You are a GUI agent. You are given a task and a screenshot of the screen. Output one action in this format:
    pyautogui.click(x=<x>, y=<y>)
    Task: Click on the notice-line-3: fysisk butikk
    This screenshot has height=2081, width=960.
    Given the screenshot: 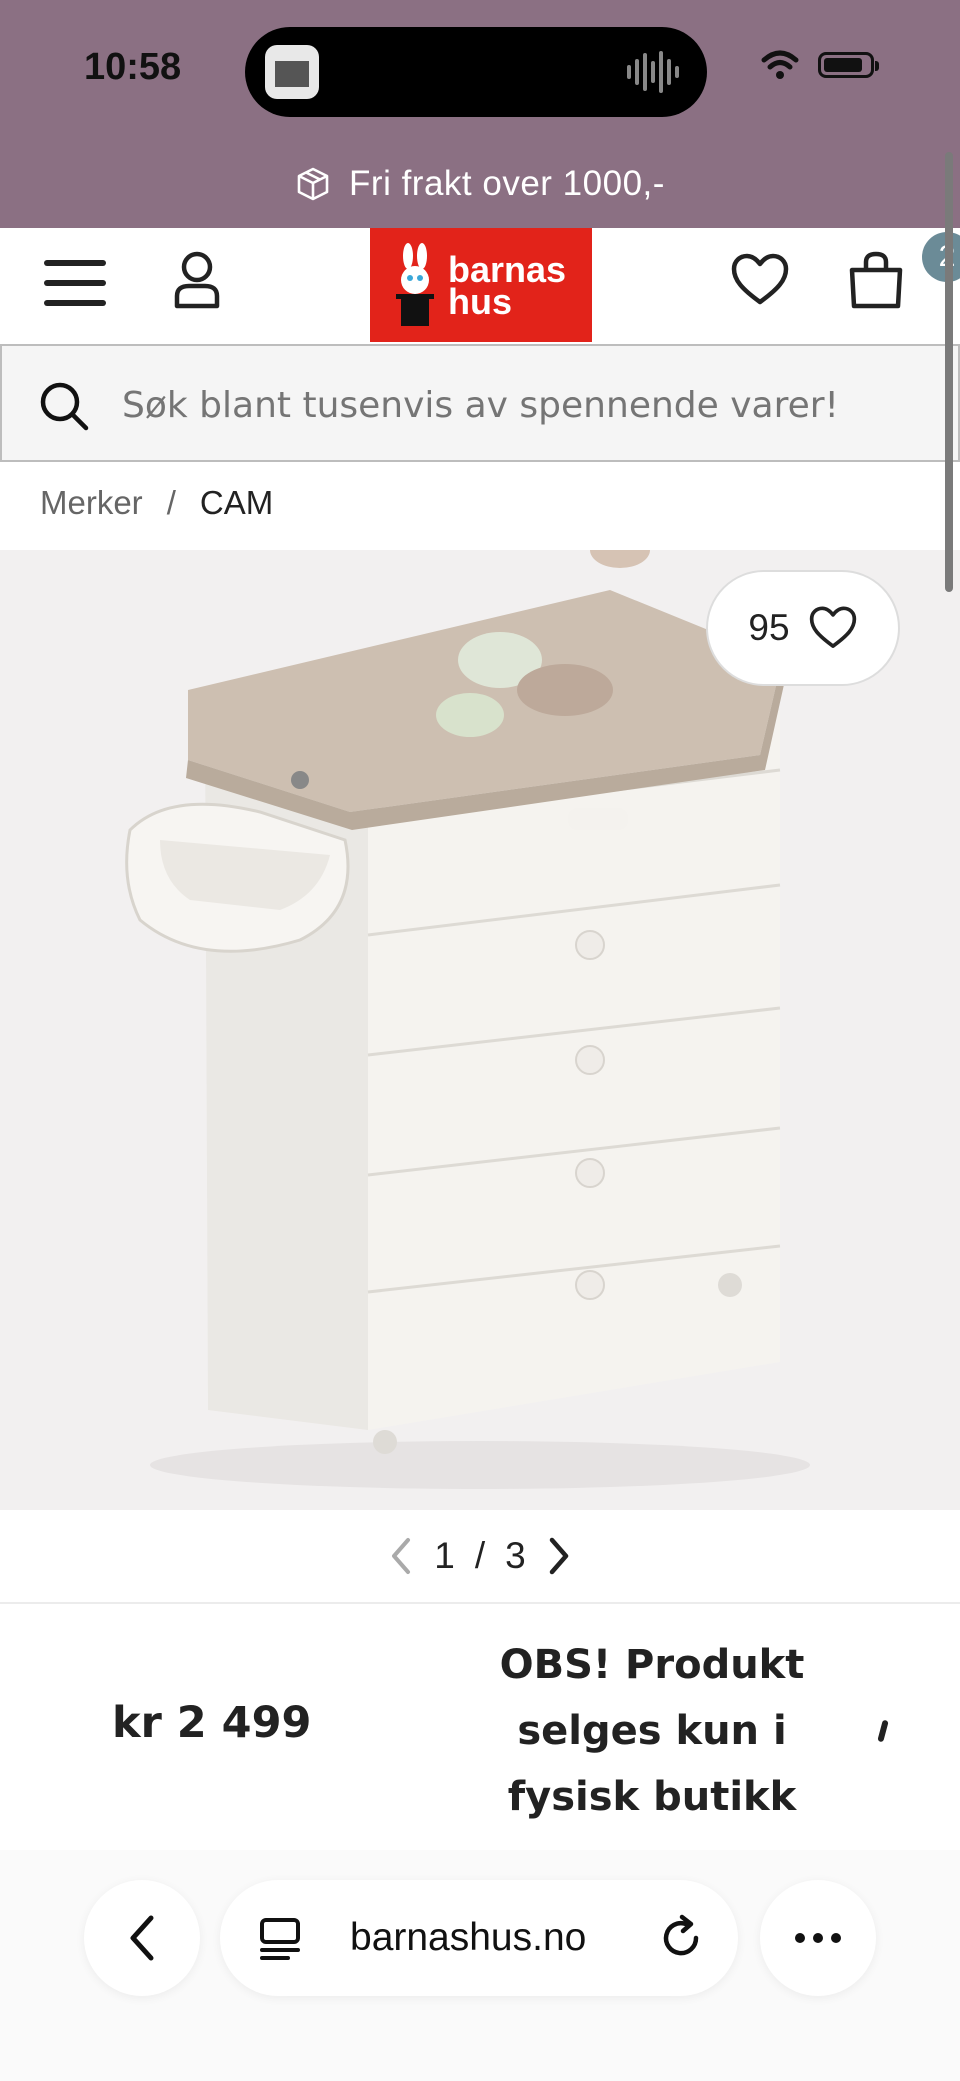 What is the action you would take?
    pyautogui.click(x=652, y=1797)
    